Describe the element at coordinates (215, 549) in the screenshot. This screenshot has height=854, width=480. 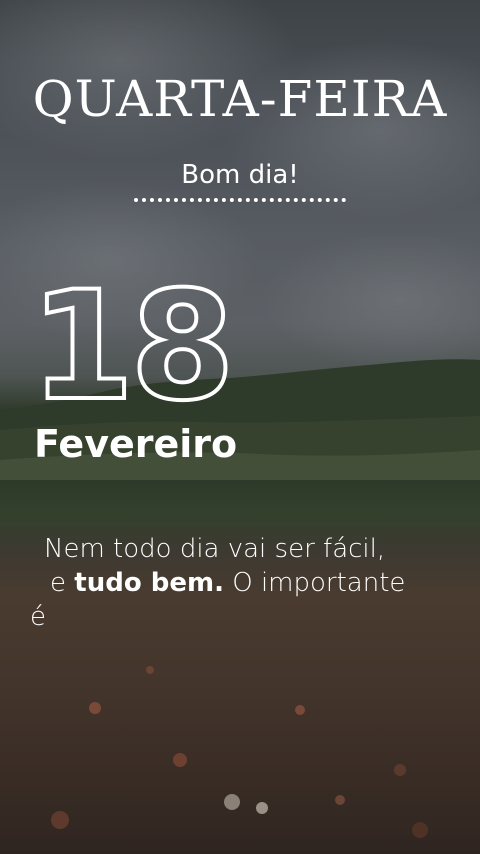
I see `quote-line-1: Nem todo dia vai ser fácil,` at that location.